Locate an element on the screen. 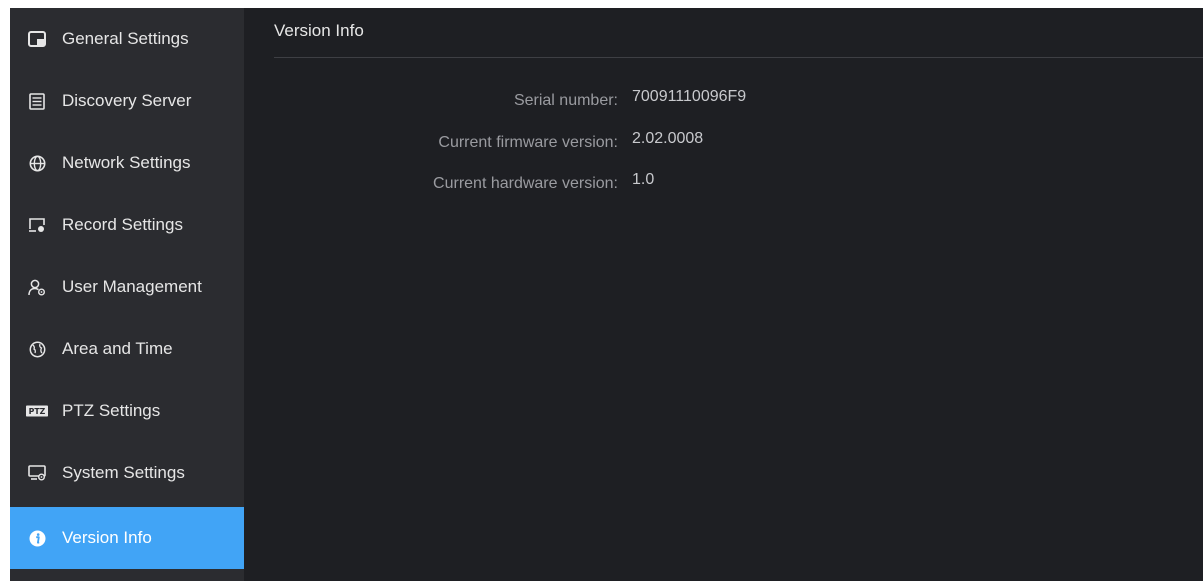  sidebar-item-label: General Settings is located at coordinates (125, 38).